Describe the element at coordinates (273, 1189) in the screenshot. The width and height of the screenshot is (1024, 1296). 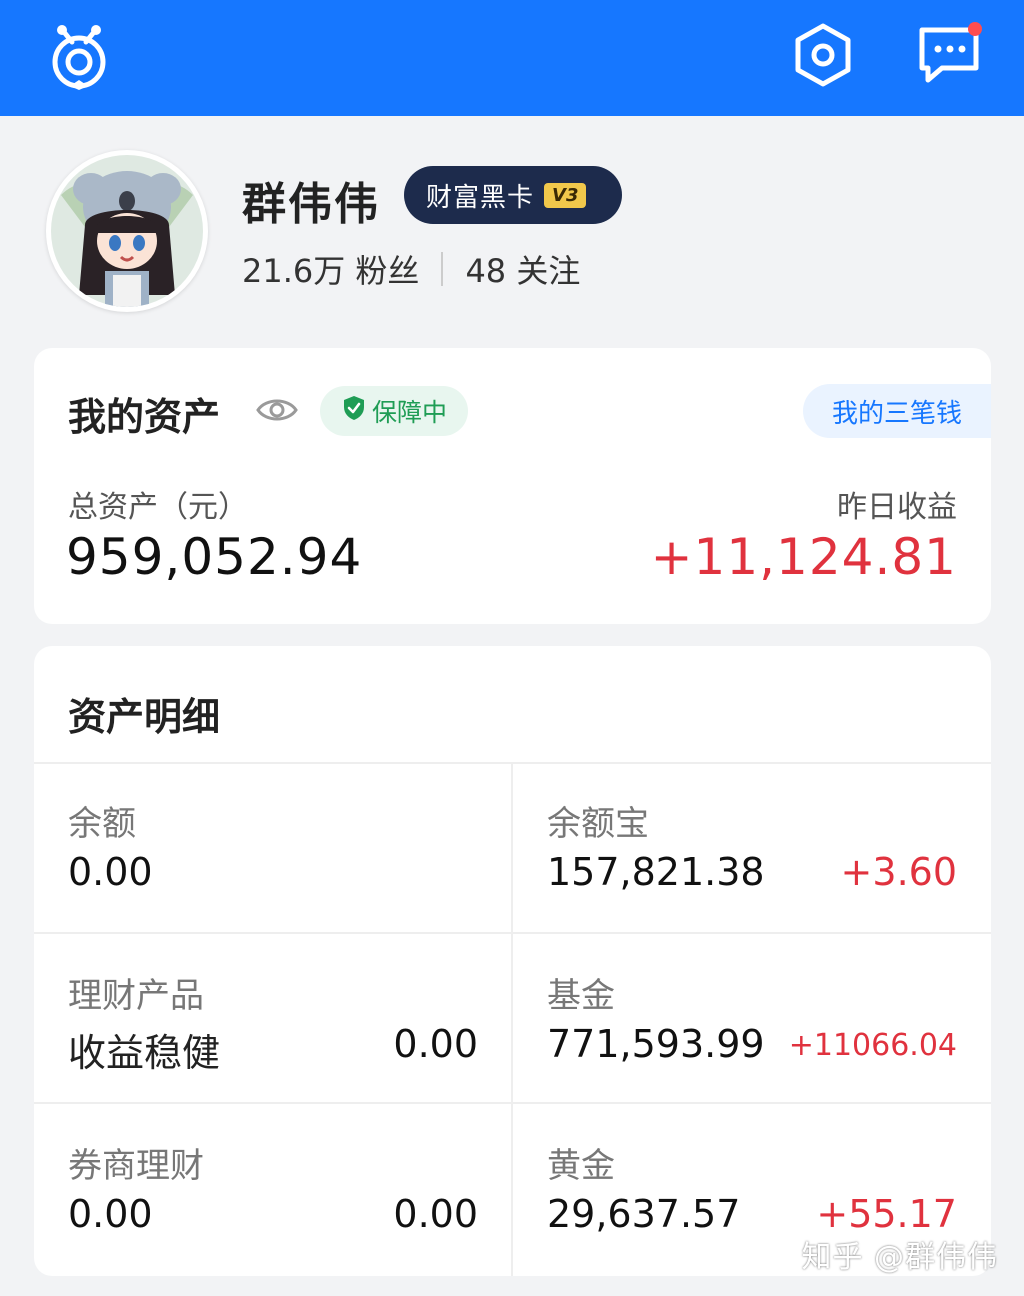
I see `cell-broker-wealth: 券商理财 0.00 0.00` at that location.